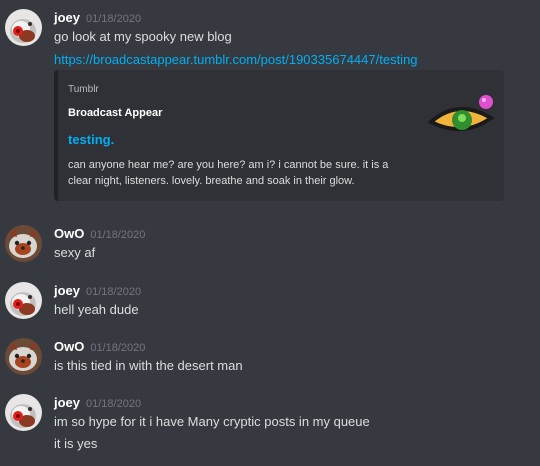 The image size is (540, 466). Describe the element at coordinates (96, 309) in the screenshot. I see `message-text: hell yeah dude` at that location.